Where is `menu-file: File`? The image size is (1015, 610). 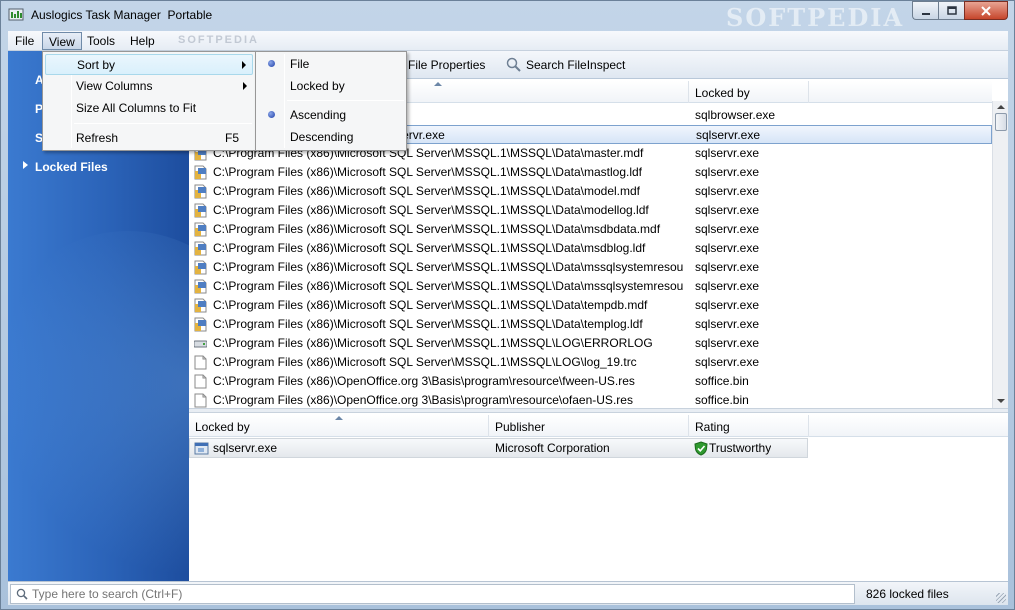
menu-file: File is located at coordinates (24, 41).